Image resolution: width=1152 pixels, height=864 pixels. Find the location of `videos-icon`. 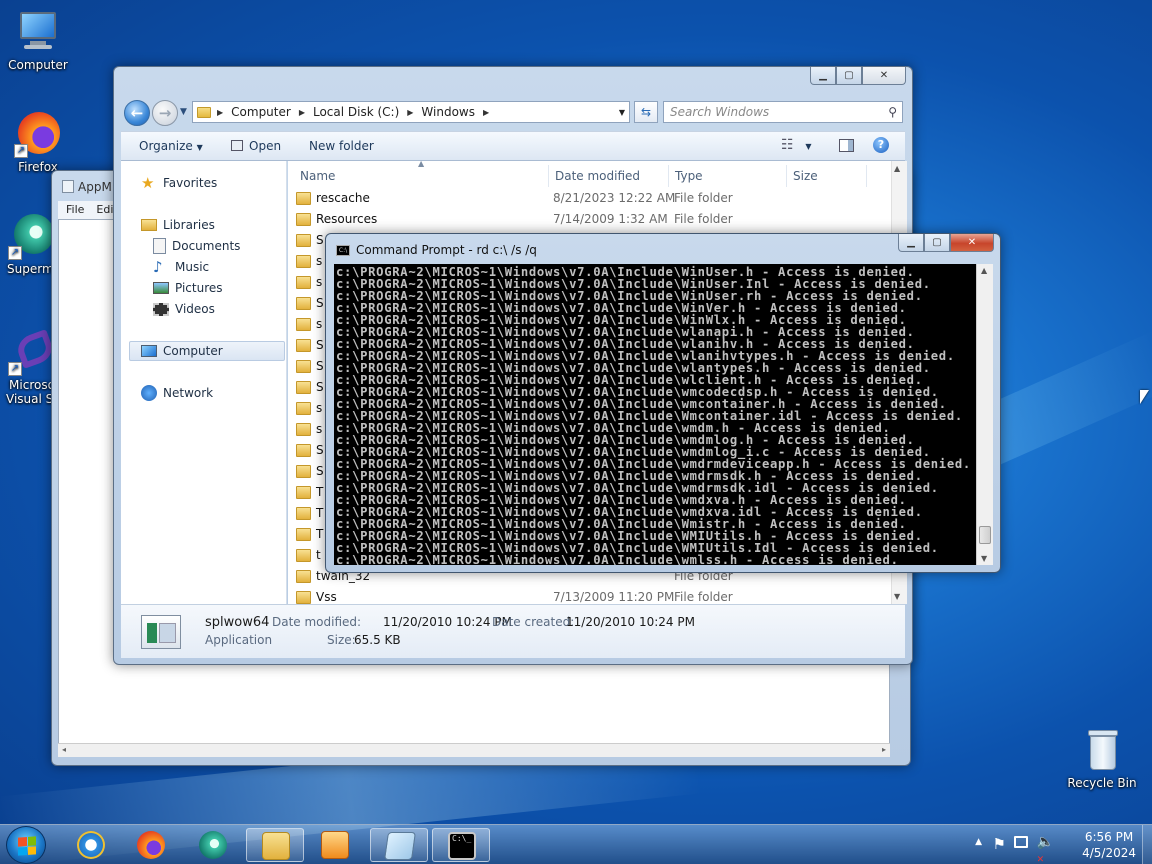

videos-icon is located at coordinates (161, 309).